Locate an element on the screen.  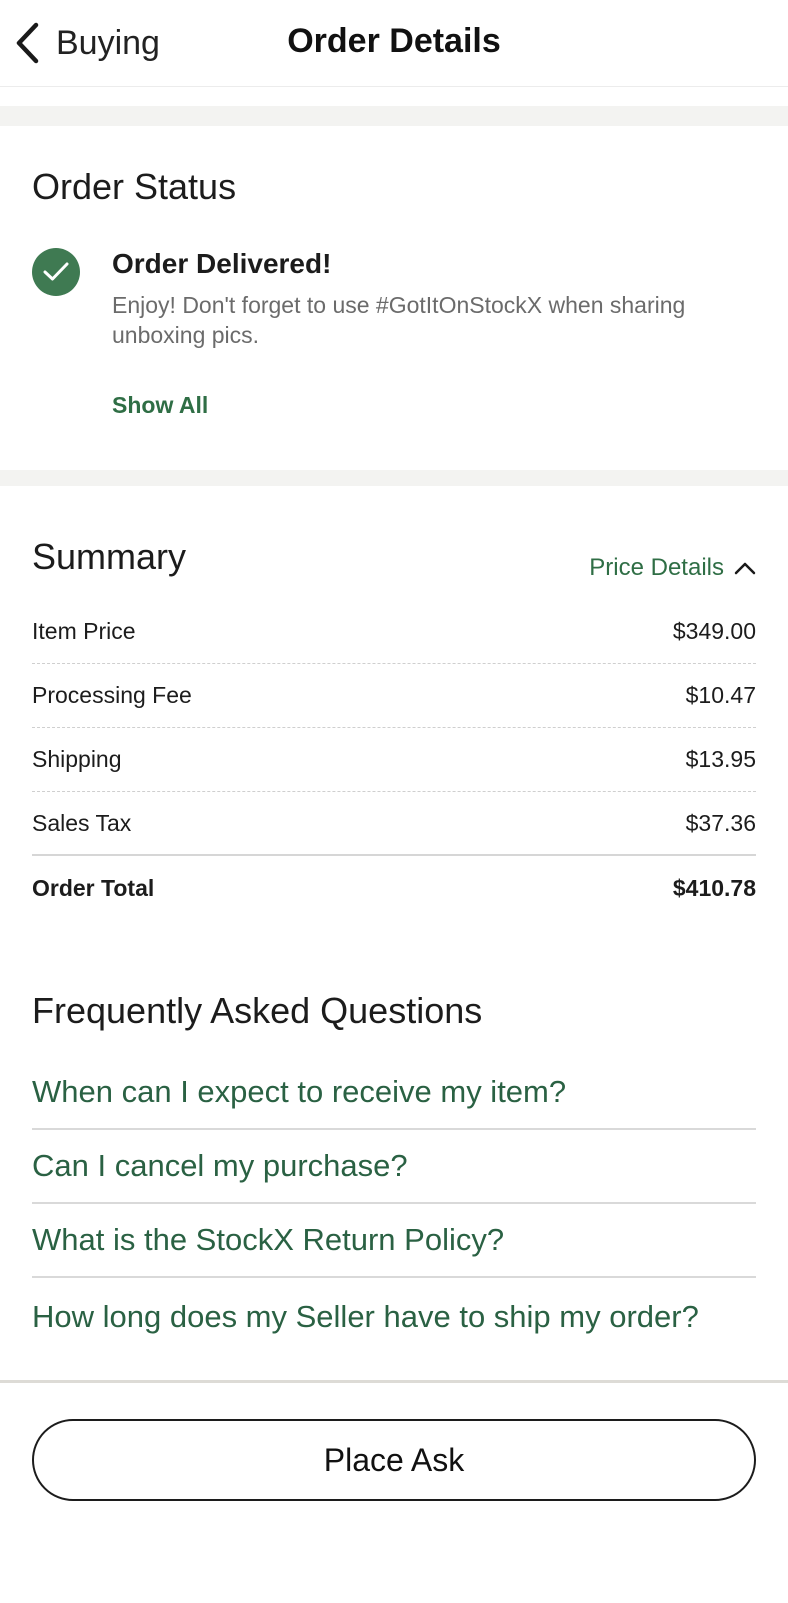
summary-row-label: Processing Fee is located at coordinates (112, 695).